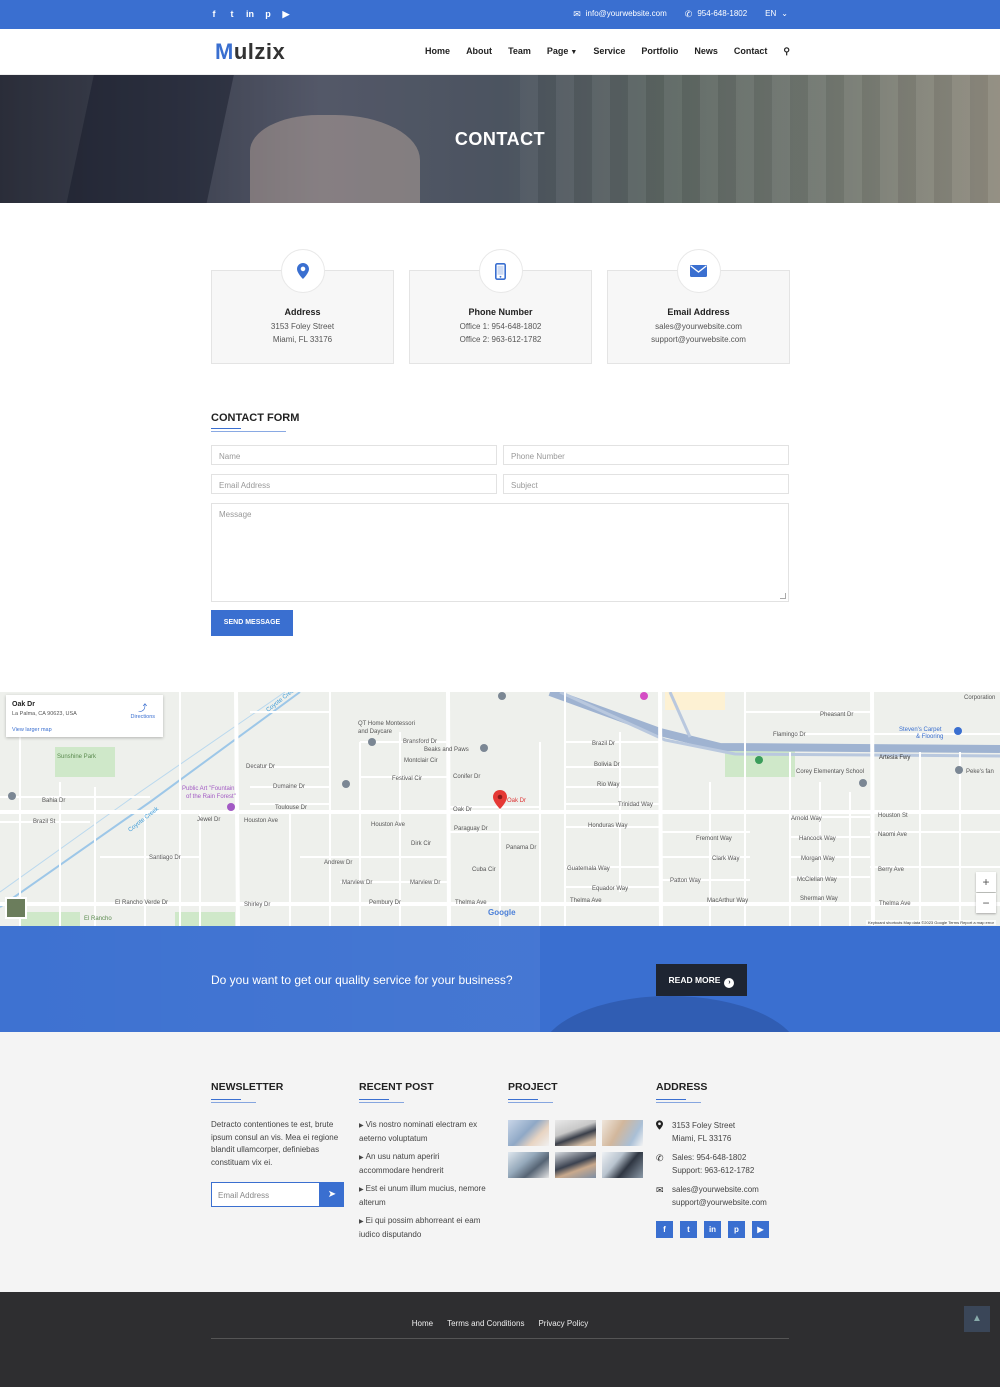 This screenshot has width=1000, height=1387. I want to click on bottom-link-home: Home, so click(422, 1323).